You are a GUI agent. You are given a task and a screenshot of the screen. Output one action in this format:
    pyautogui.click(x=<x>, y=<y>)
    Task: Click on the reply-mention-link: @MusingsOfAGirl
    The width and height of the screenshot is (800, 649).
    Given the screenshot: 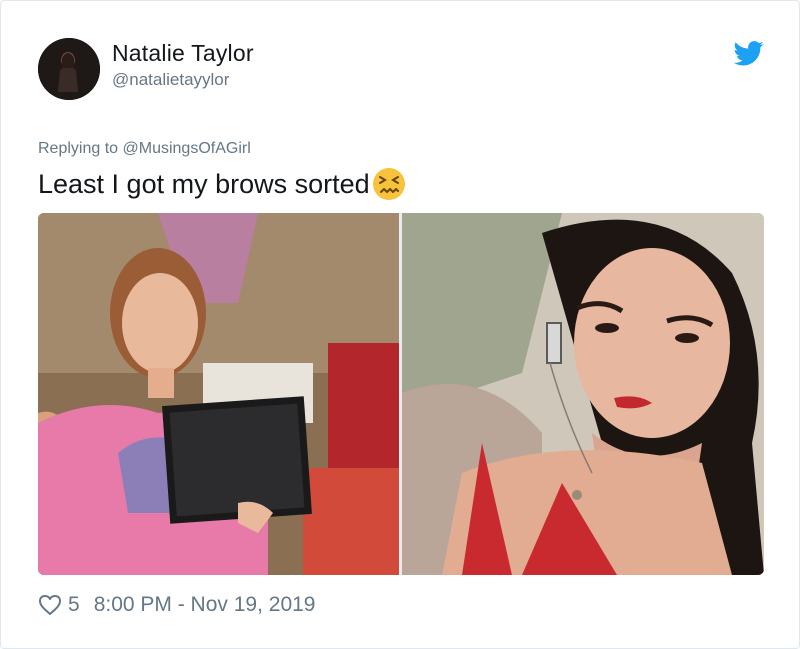 What is the action you would take?
    pyautogui.click(x=187, y=148)
    